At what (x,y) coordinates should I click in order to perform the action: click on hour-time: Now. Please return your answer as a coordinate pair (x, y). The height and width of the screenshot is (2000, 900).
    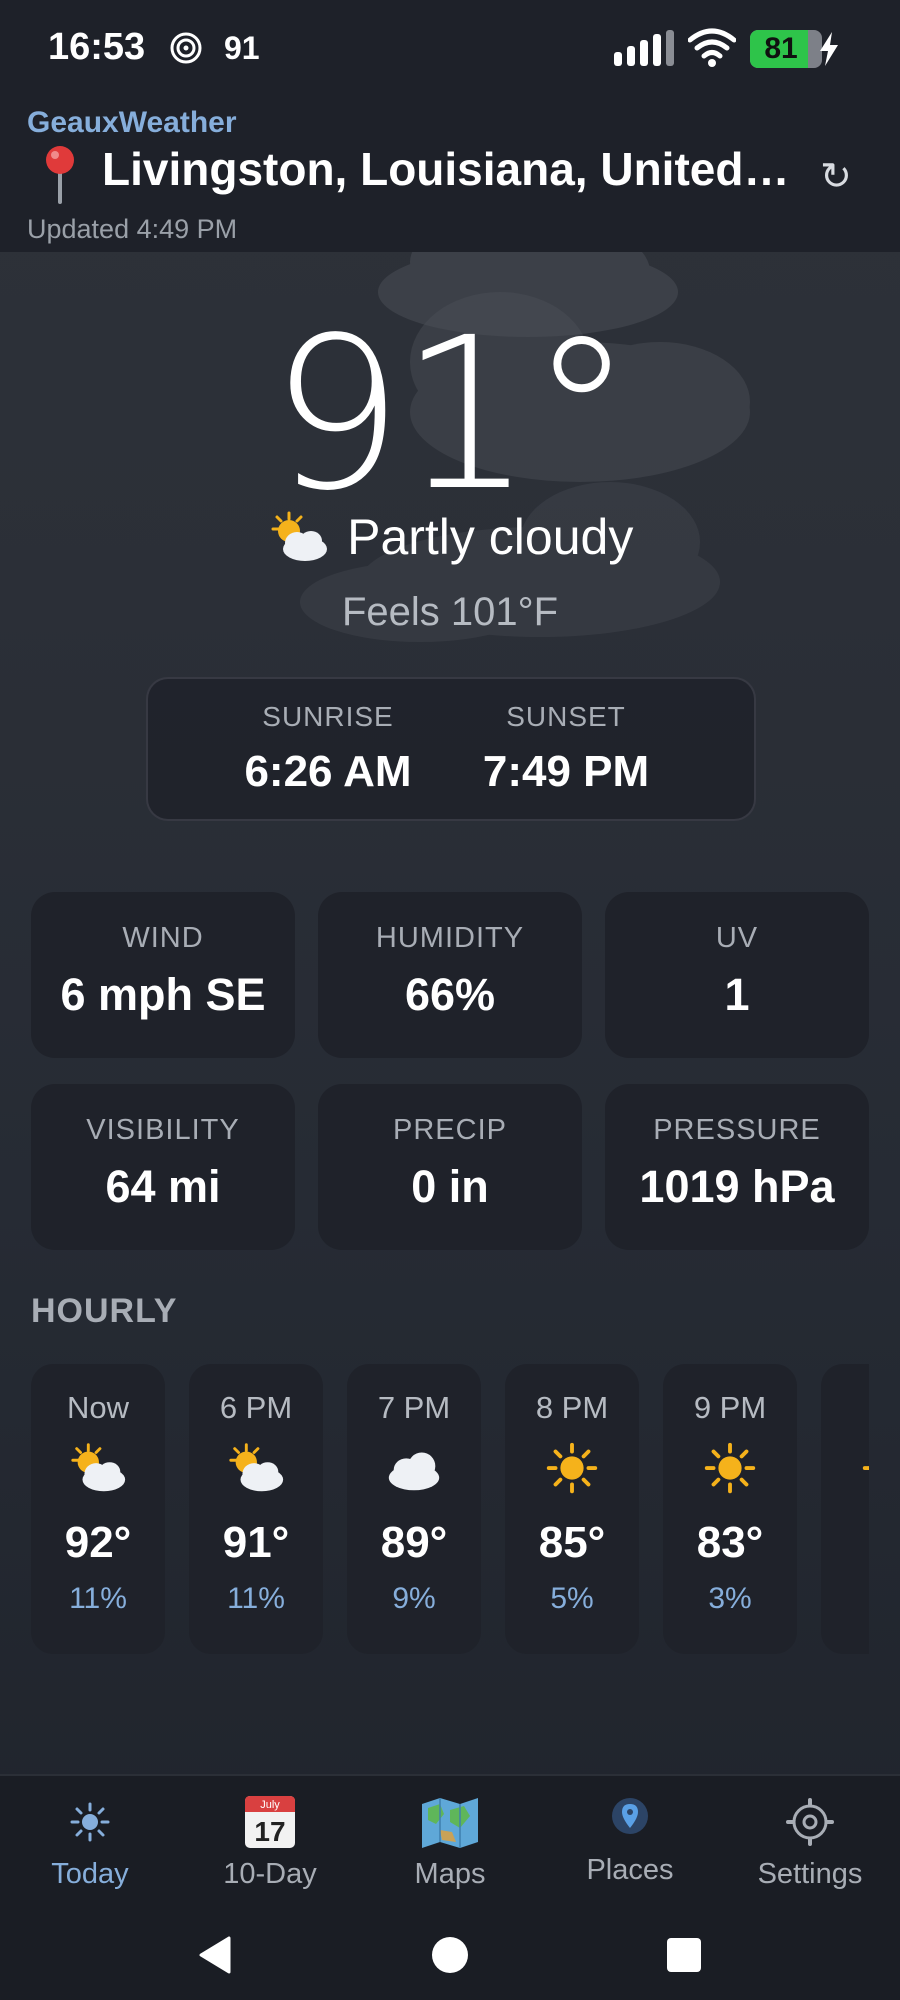
    Looking at the image, I should click on (97, 1407).